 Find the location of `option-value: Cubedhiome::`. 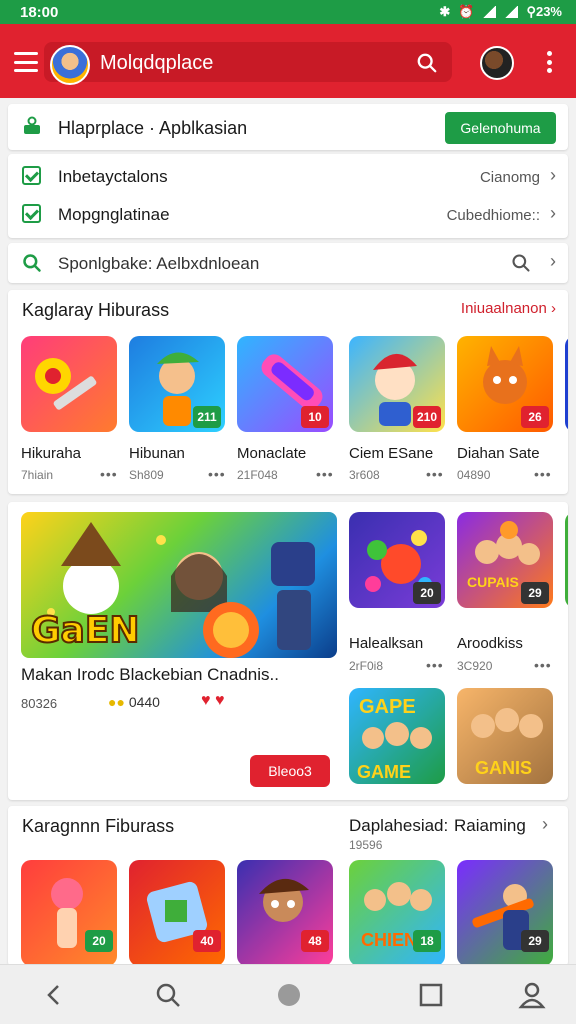

option-value: Cubedhiome:: is located at coordinates (493, 215).